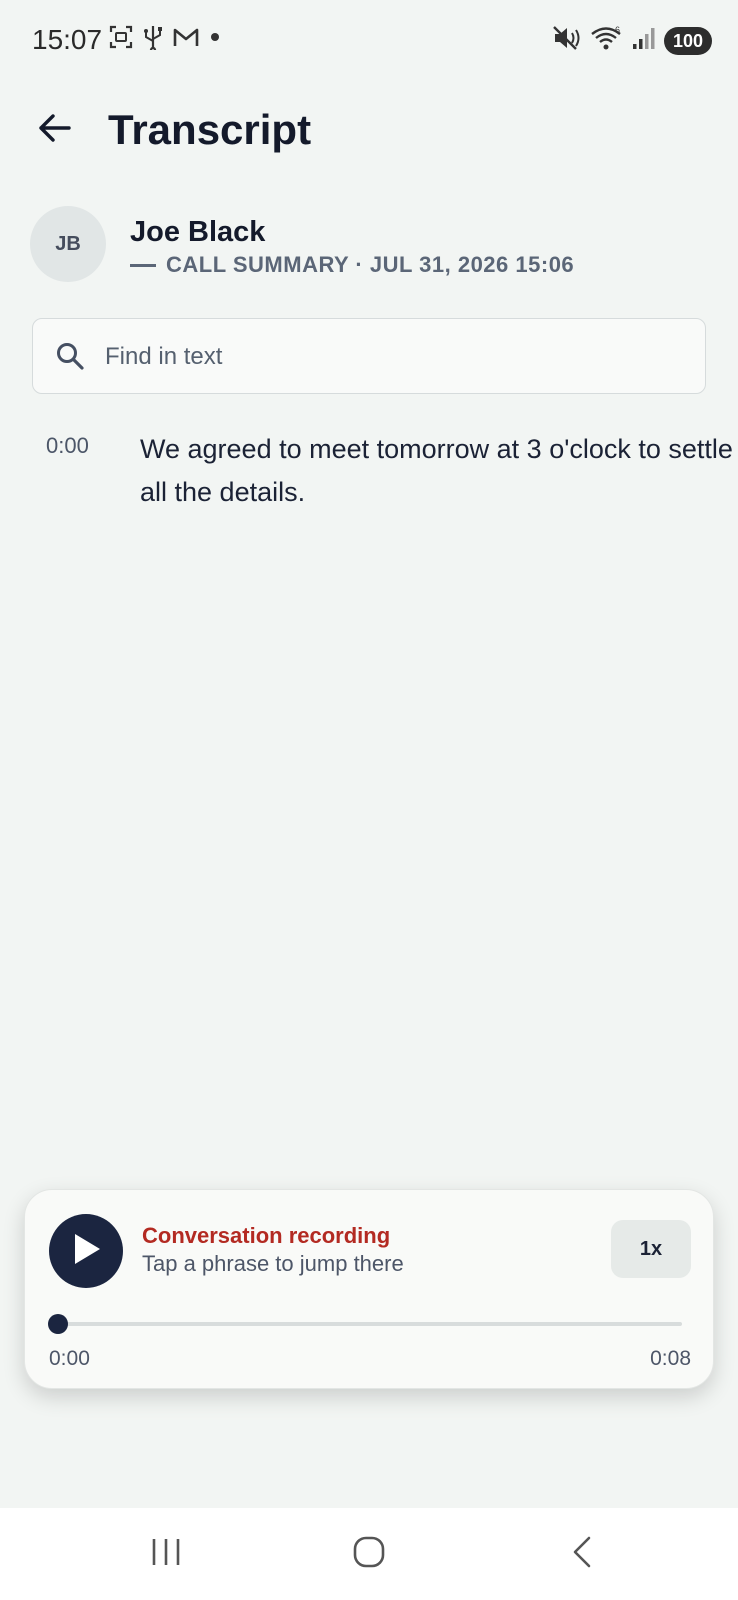  I want to click on call-meta-text: CALL SUMMARY · JUL 31, 2026 15:06, so click(370, 264).